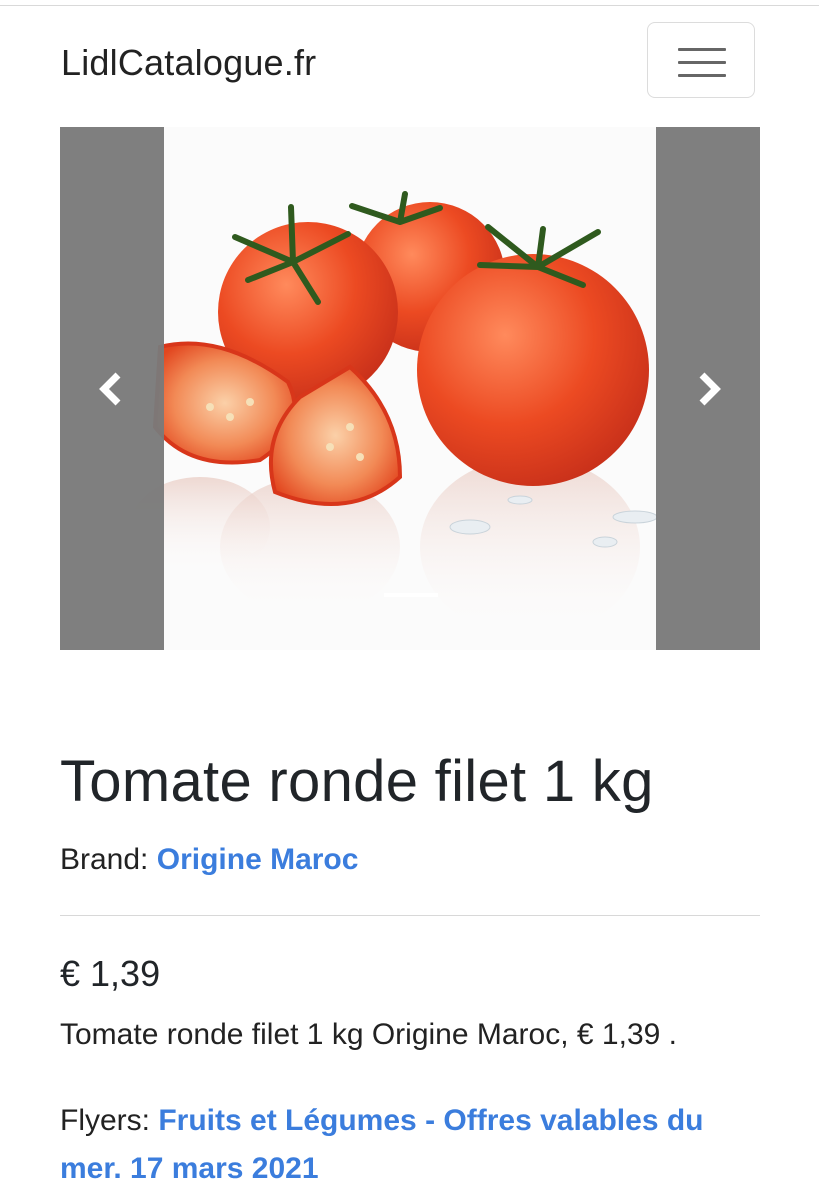 The image size is (819, 1200). I want to click on brand-line: Brand: Origine Maroc, so click(209, 860).